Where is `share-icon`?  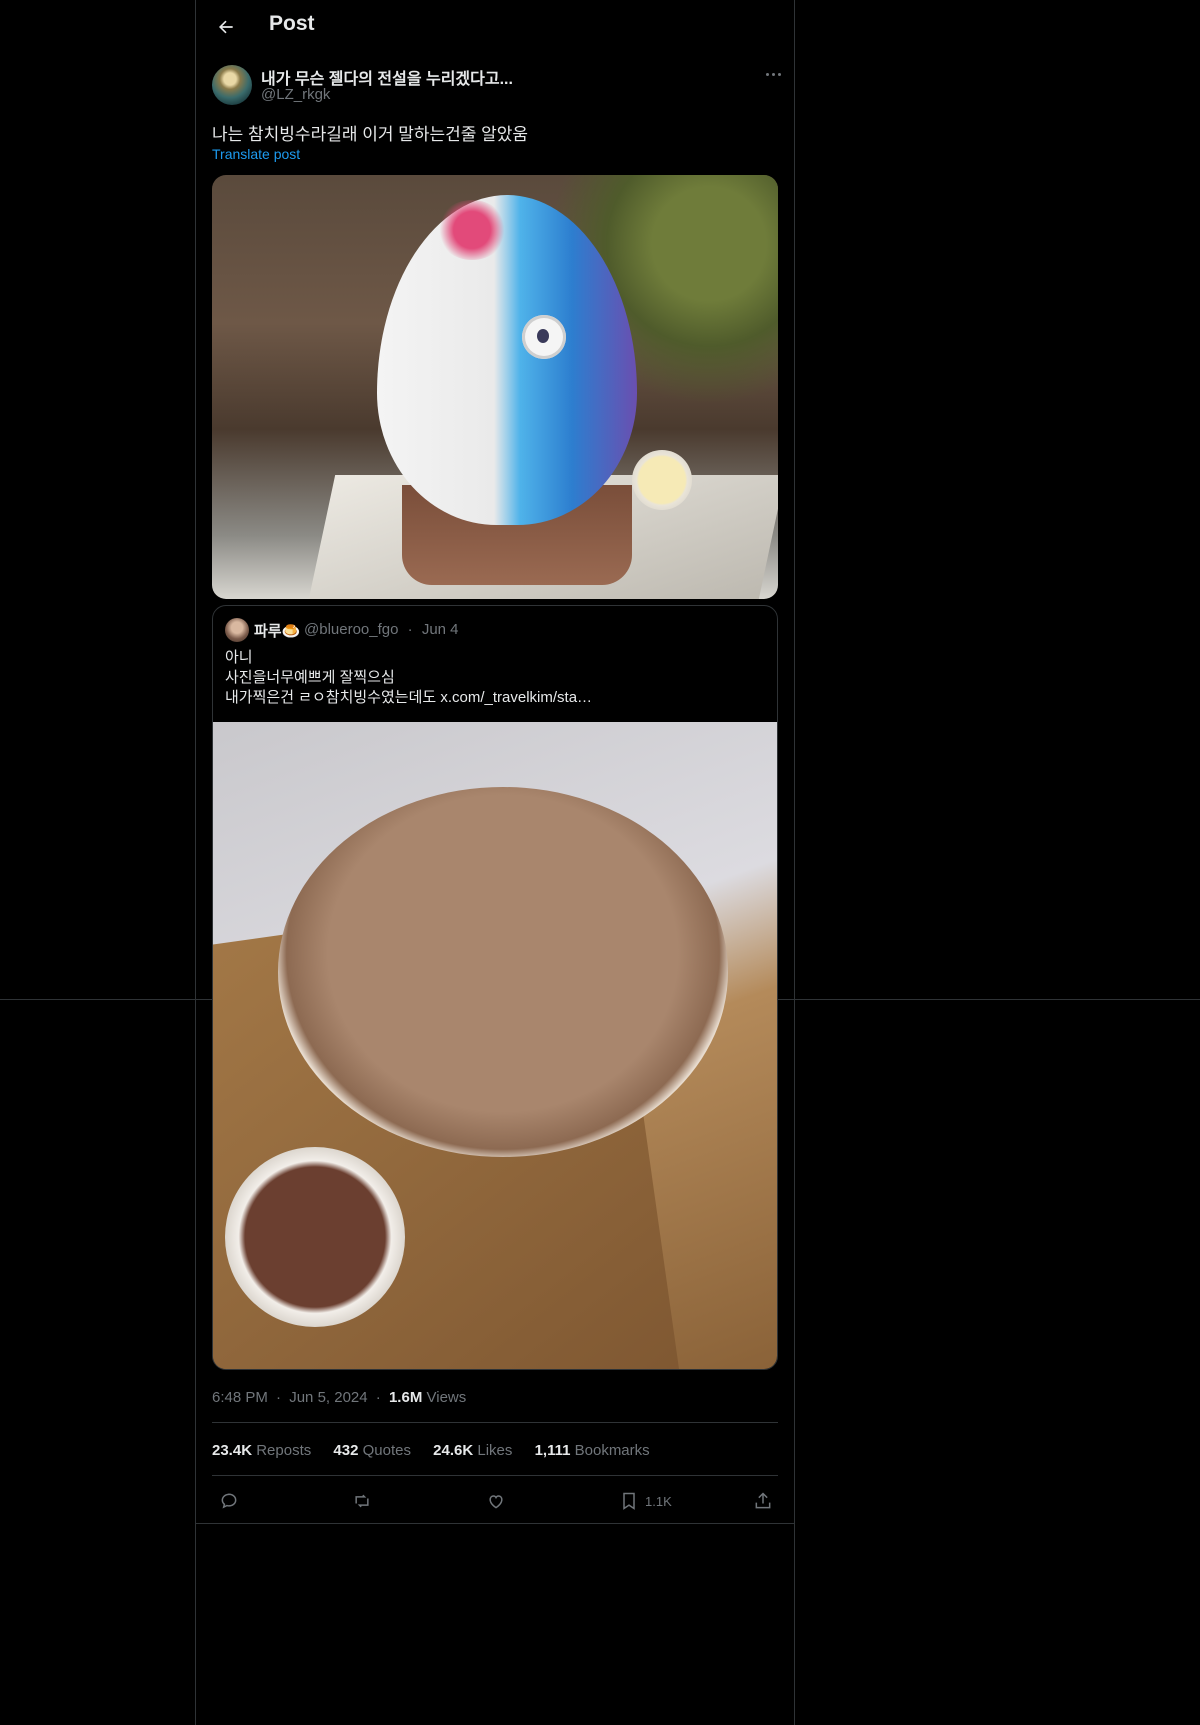
share-icon is located at coordinates (763, 1500).